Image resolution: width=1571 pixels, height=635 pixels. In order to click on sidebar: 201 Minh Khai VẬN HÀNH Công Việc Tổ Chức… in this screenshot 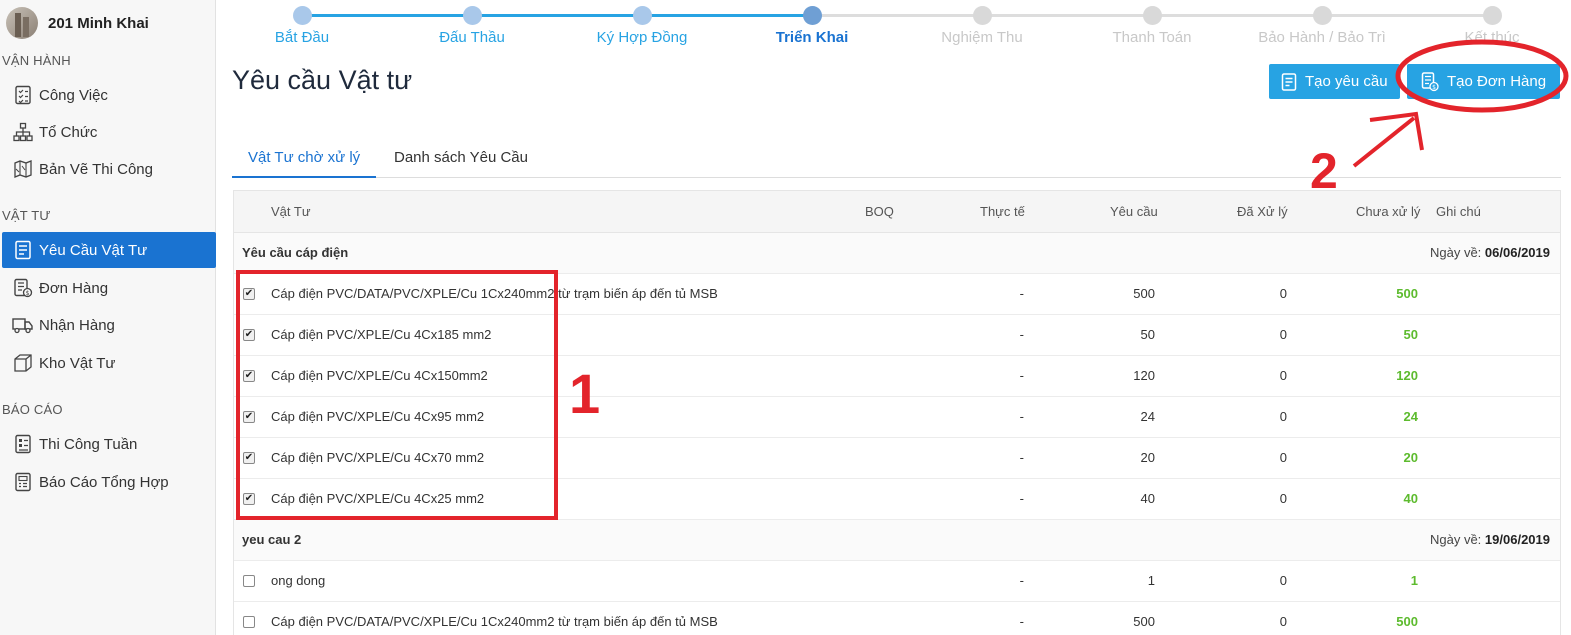, I will do `click(108, 317)`.